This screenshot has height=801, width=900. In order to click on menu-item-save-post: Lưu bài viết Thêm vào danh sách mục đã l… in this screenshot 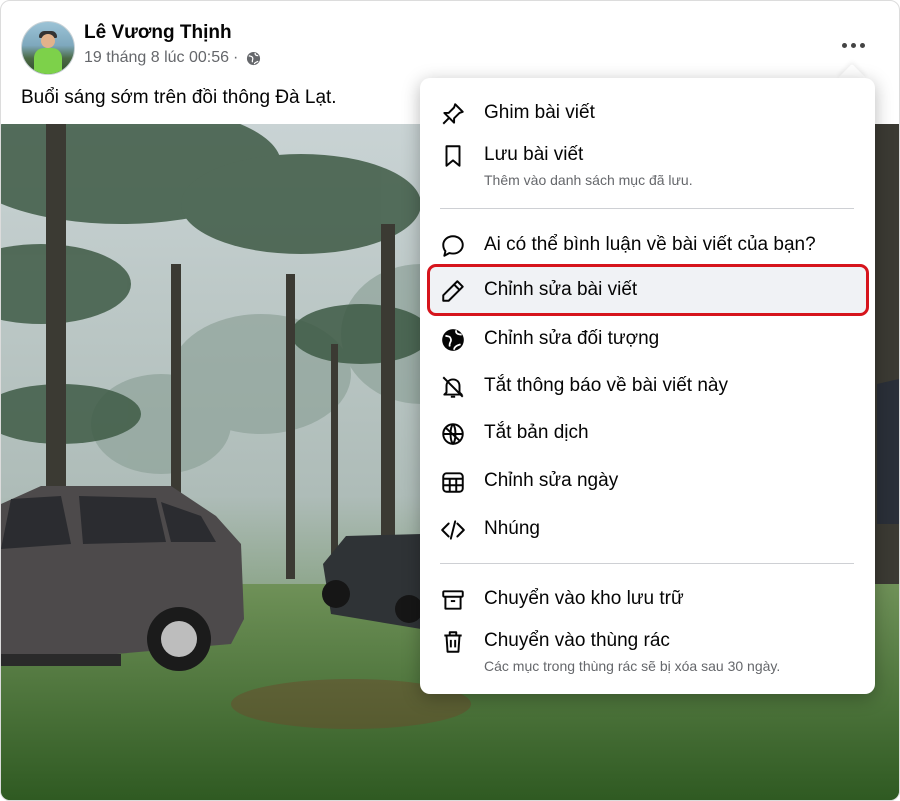, I will do `click(648, 163)`.